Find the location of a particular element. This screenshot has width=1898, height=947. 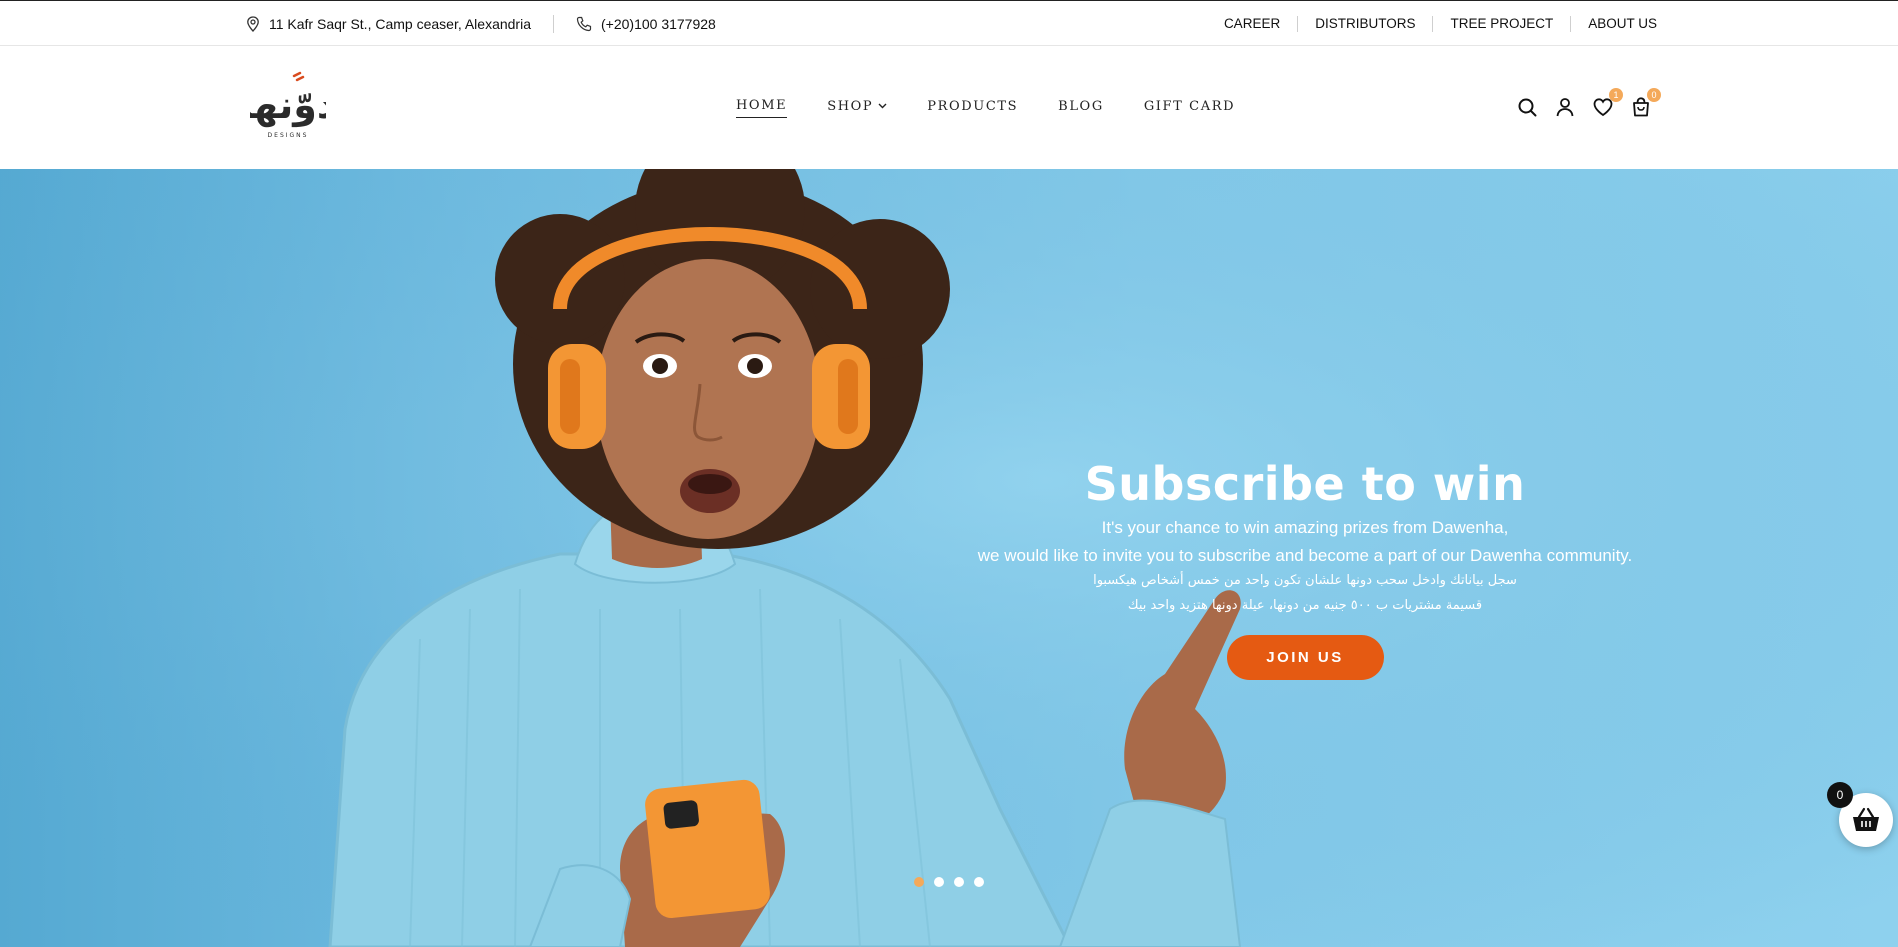

search-button is located at coordinates (1527, 107).